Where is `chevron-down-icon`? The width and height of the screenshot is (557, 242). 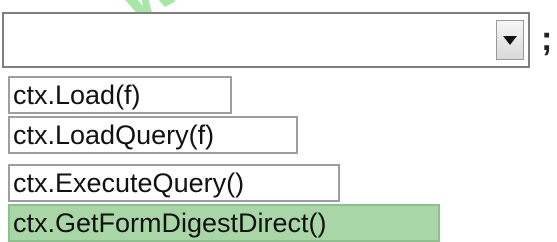 chevron-down-icon is located at coordinates (510, 40).